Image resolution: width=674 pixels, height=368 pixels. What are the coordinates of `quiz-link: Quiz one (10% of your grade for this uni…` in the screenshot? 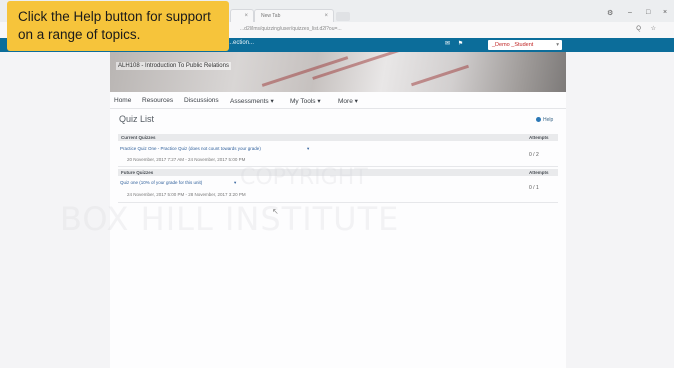 It's located at (161, 182).